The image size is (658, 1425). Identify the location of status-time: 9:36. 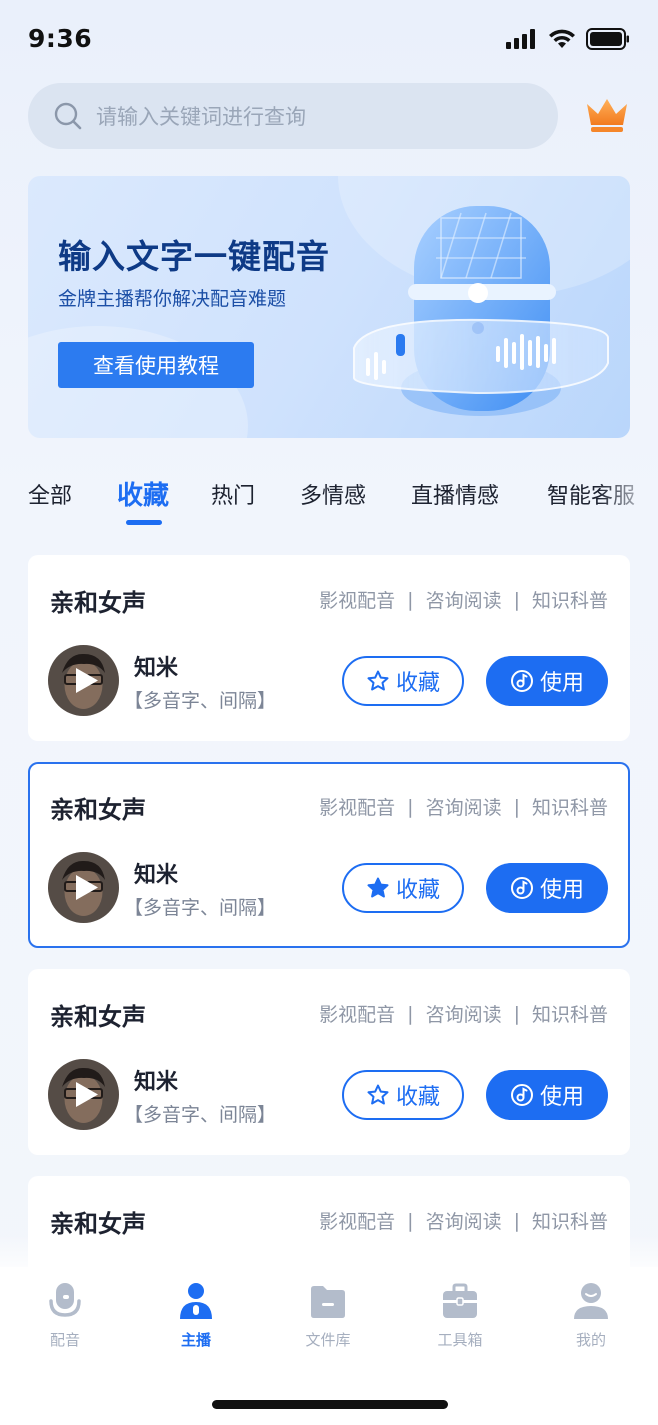
(60, 38).